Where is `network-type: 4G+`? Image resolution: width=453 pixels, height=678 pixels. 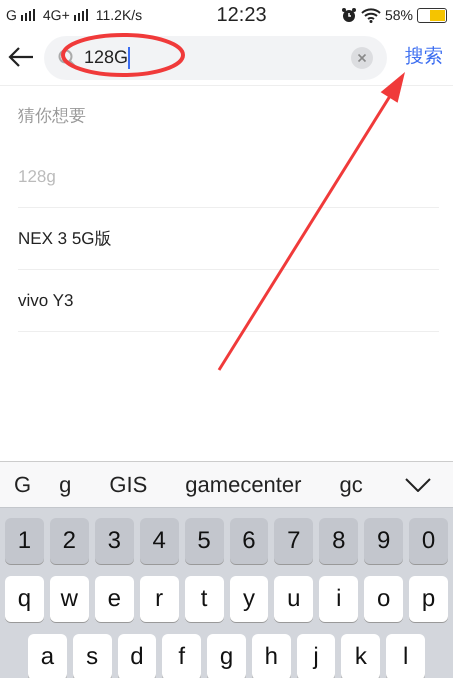
network-type: 4G+ is located at coordinates (56, 15).